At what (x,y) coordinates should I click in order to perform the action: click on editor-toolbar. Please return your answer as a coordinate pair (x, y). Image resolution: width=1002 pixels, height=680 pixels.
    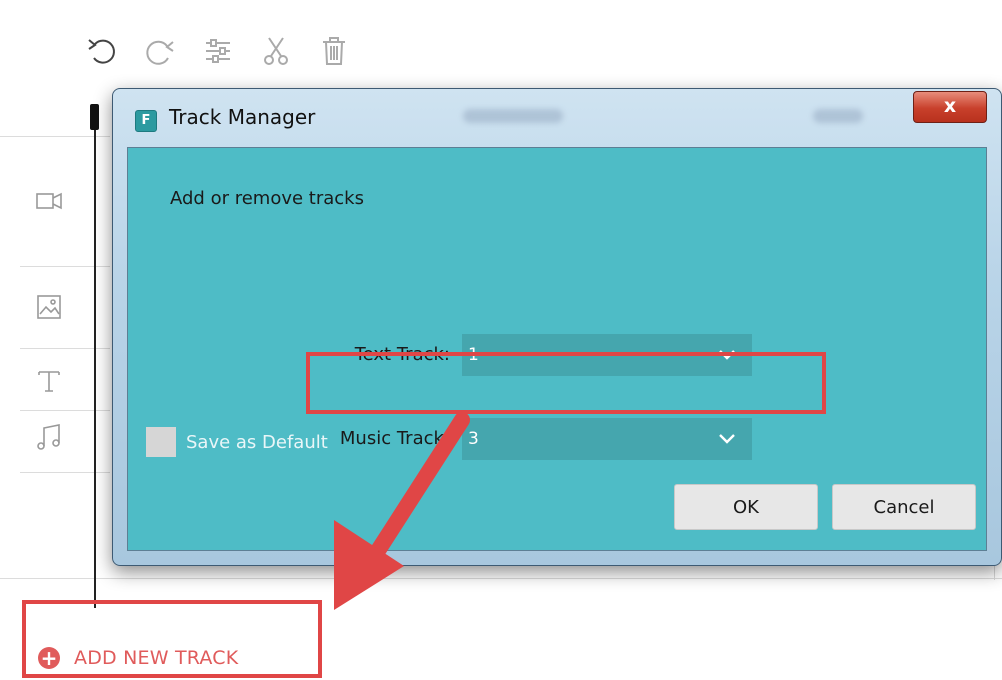
    Looking at the image, I should click on (225, 51).